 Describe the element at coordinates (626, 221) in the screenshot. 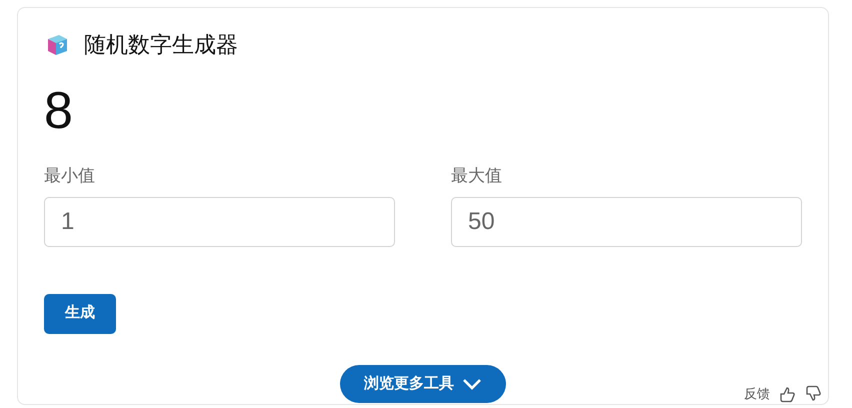

I see `input-field: 50` at that location.